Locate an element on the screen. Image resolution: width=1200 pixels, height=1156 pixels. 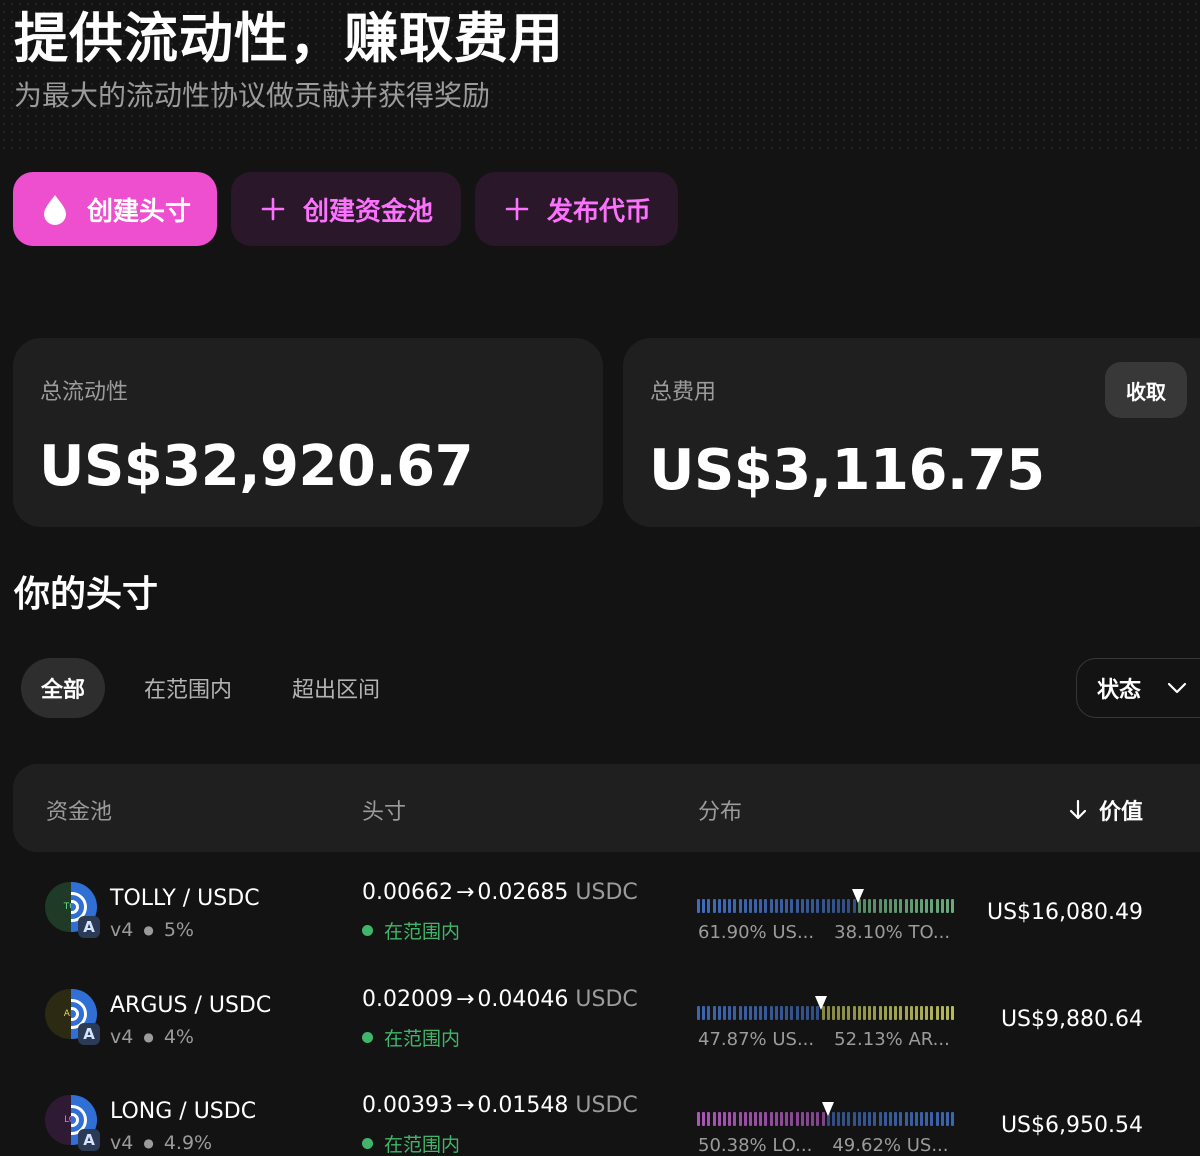
page-subtitle: 为最大的流动性协议做贡献并获得奖励 is located at coordinates (252, 95).